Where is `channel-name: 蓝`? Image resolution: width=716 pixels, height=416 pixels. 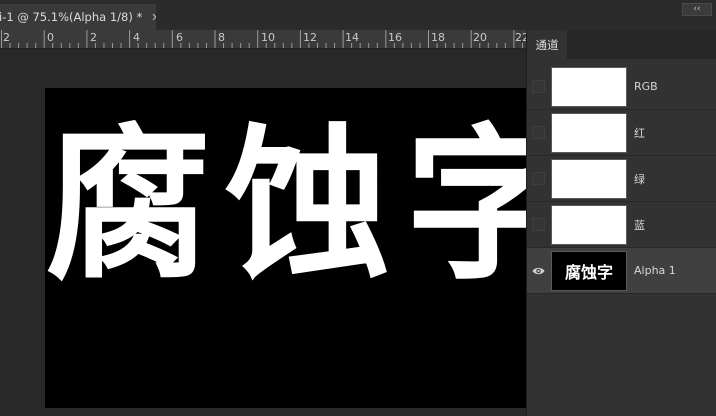 channel-name: 蓝 is located at coordinates (639, 225).